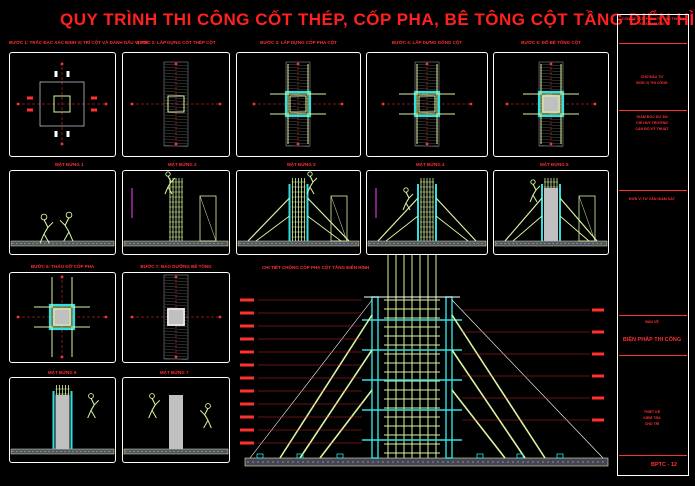  What do you see at coordinates (268, 219) in the screenshot?
I see `prop-brace` at bounding box center [268, 219].